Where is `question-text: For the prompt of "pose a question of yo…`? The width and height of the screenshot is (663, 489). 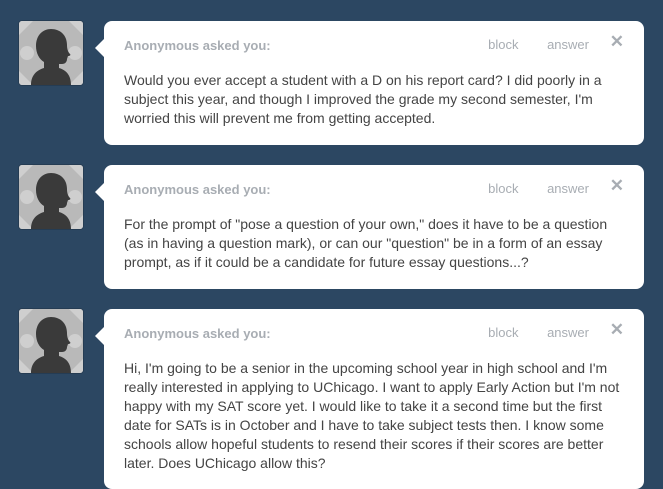
question-text: For the prompt of "pose a question of yo… is located at coordinates (366, 243).